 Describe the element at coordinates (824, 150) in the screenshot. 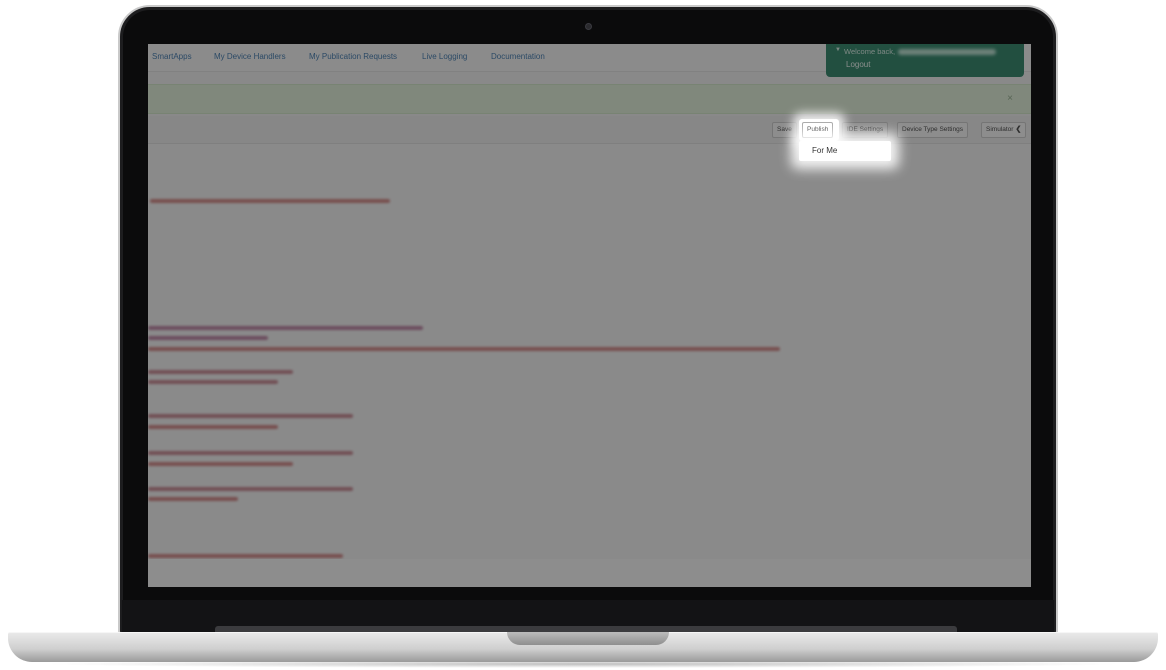

I see `menu-item-for-me: For Me` at that location.